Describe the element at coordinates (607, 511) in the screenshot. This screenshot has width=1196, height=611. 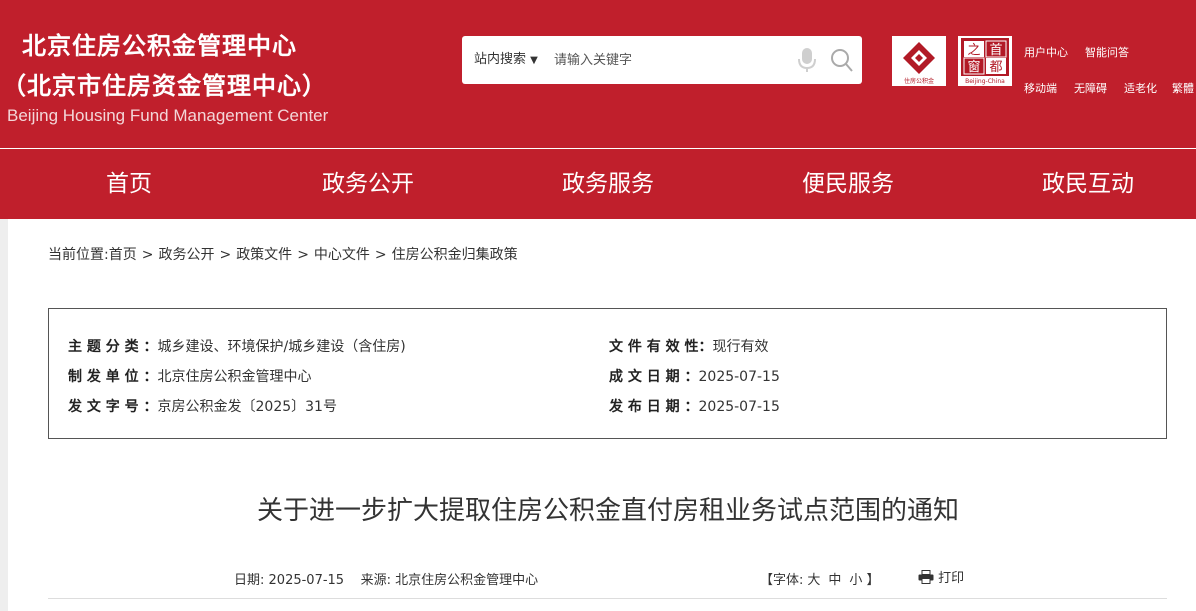
I see `article-title: 关于进一步扩大提取住房公积金直付房租业务试点范围的通知` at that location.